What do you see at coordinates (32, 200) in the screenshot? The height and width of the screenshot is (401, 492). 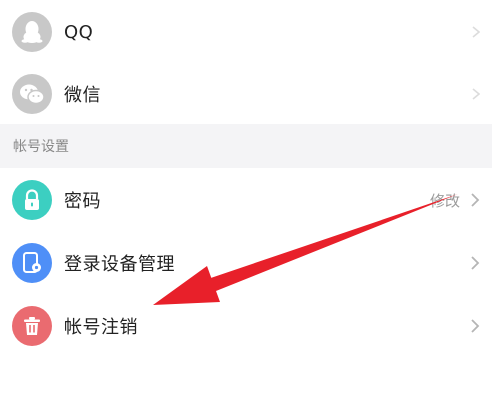 I see `lock-icon` at bounding box center [32, 200].